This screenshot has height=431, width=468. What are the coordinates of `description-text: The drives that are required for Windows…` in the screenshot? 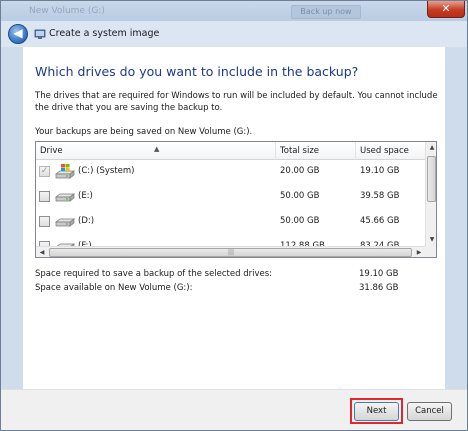 It's located at (236, 102).